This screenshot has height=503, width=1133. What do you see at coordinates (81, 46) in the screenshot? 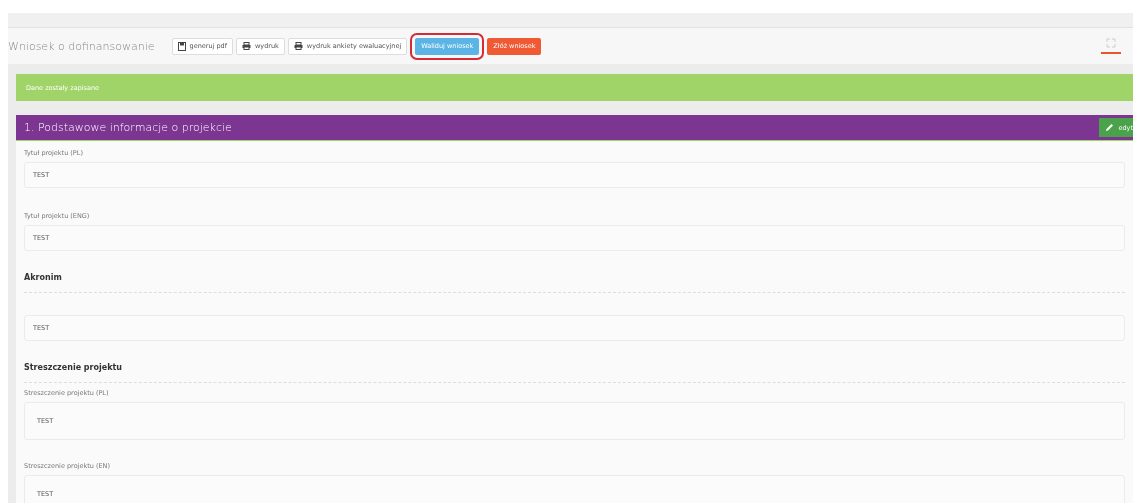
I see `page-title: Wniosek o dofinansowanie` at bounding box center [81, 46].